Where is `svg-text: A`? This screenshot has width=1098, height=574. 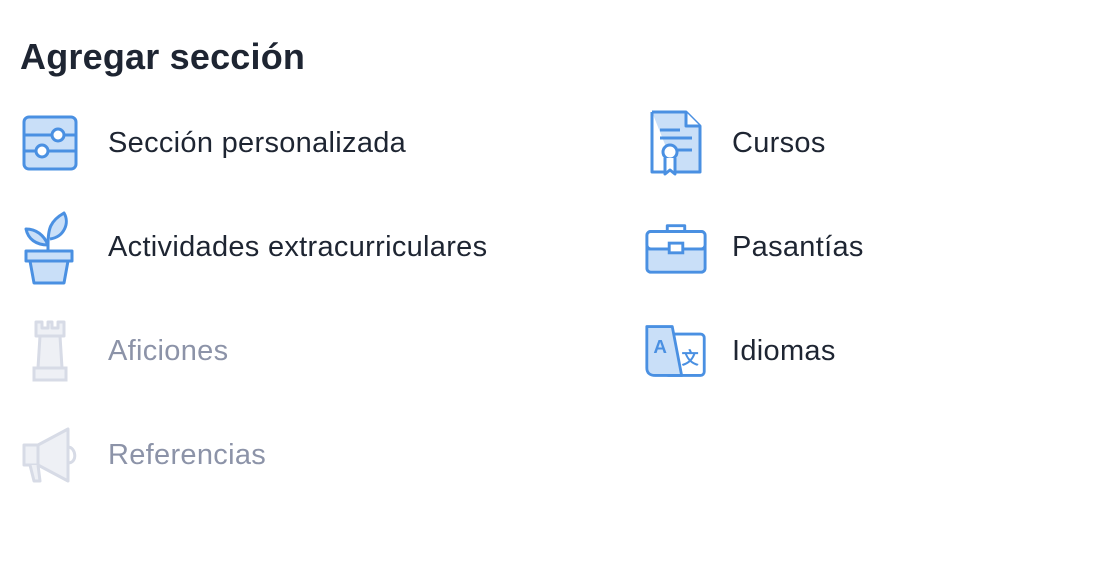 svg-text: A is located at coordinates (660, 346).